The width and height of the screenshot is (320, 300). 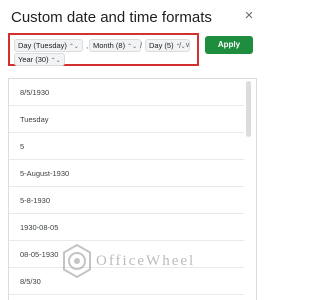 I want to click on list-item: 5-8-1930, so click(x=126, y=200).